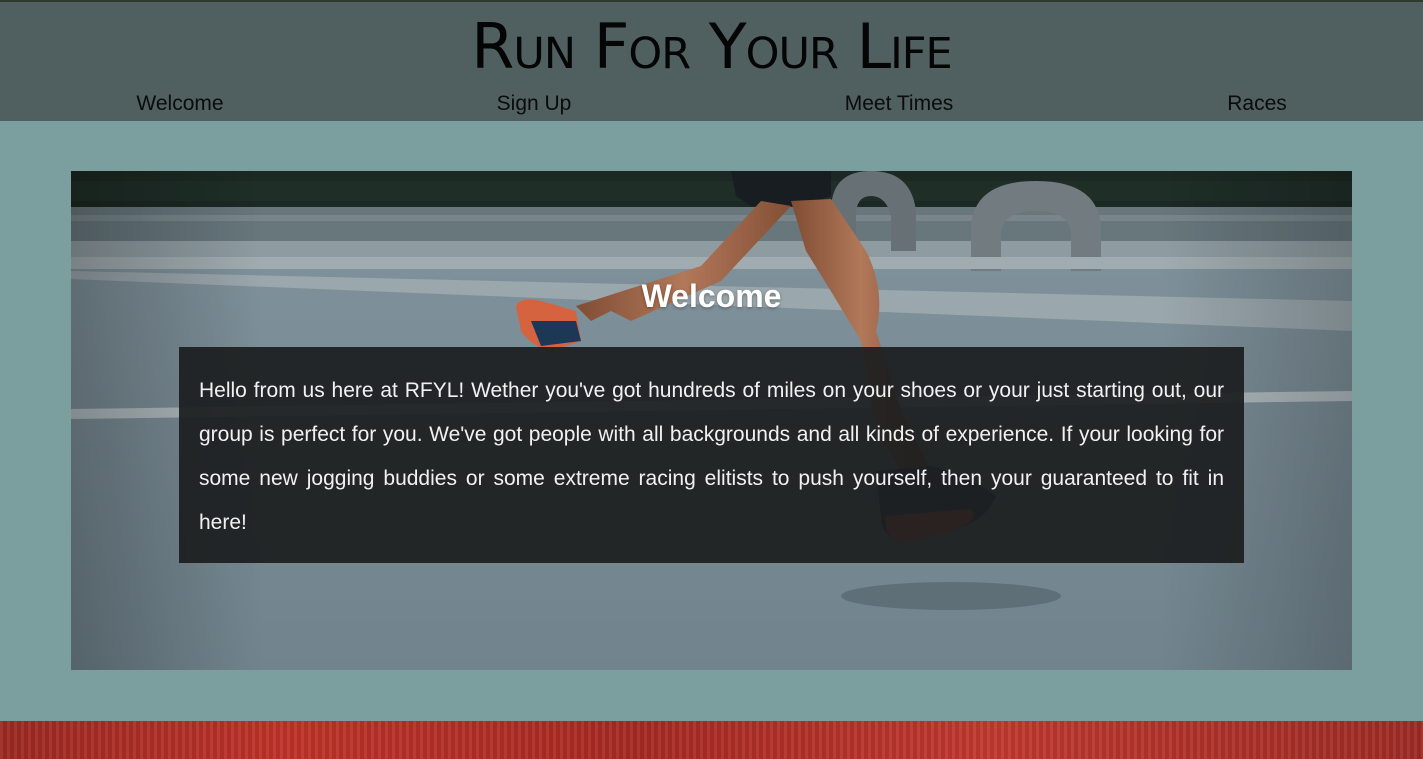 The height and width of the screenshot is (759, 1423). Describe the element at coordinates (711, 296) in the screenshot. I see `welcome-heading: Welcome` at that location.